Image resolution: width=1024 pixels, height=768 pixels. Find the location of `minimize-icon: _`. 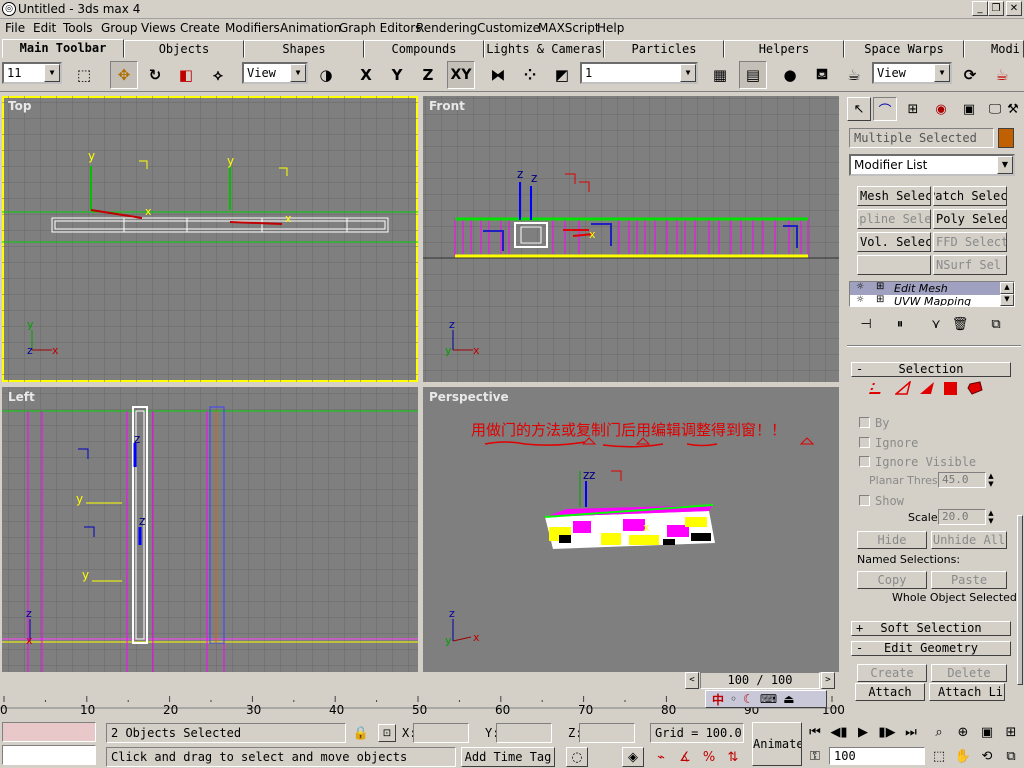

minimize-icon: _ is located at coordinates (980, 8).